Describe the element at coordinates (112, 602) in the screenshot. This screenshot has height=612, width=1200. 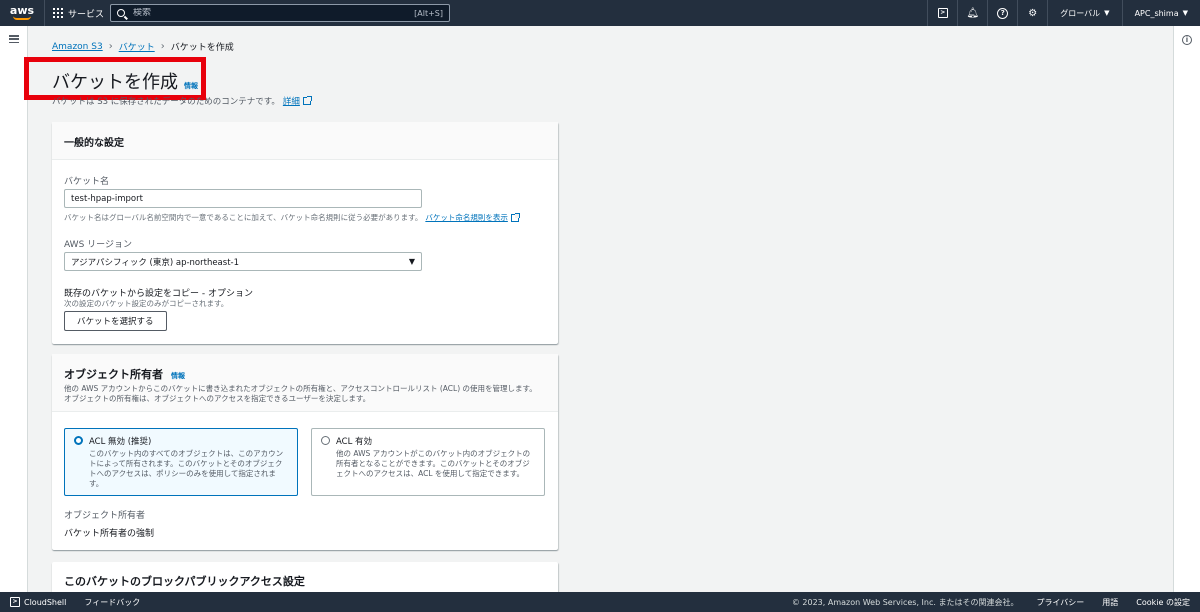
I see `feedback-link: フィードバック` at that location.